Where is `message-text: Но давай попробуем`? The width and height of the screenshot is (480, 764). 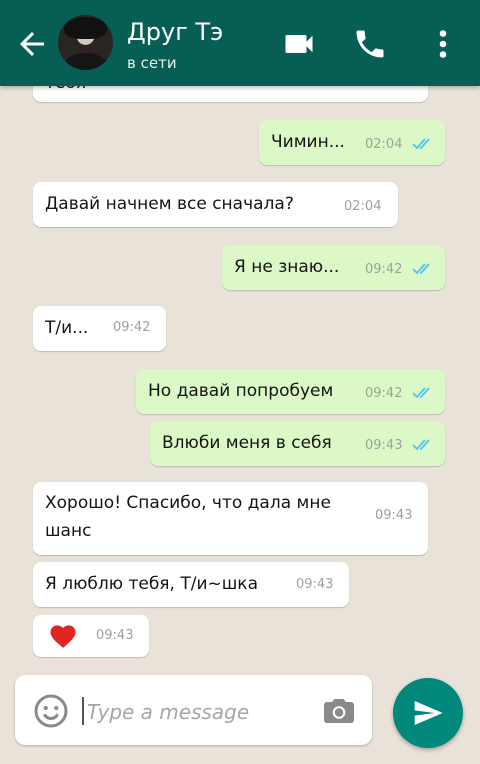
message-text: Но давай попробуем is located at coordinates (241, 391).